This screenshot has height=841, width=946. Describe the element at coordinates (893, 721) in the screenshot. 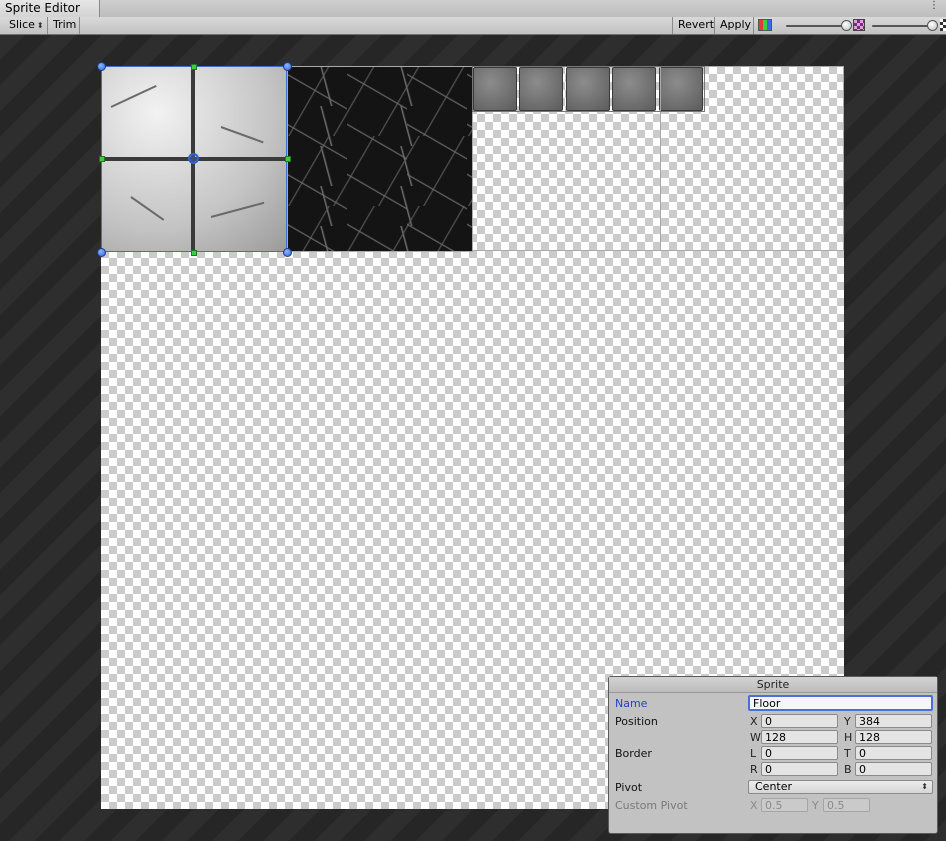

I see `position-y-field` at that location.